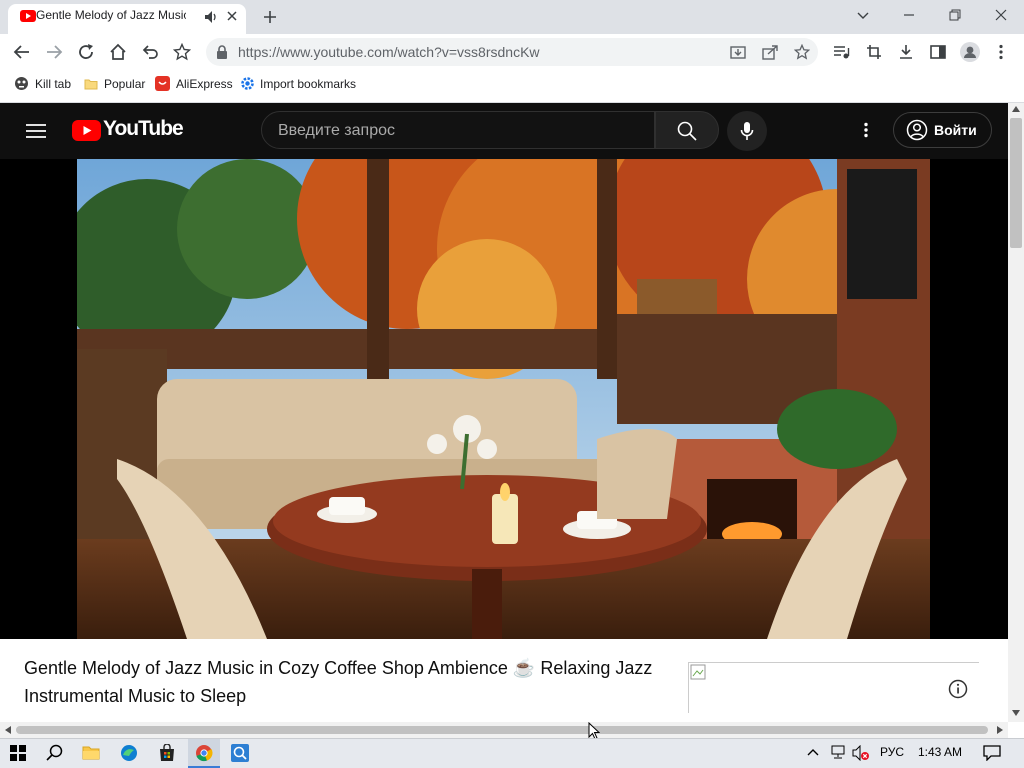  Describe the element at coordinates (118, 52) in the screenshot. I see `home-icon` at that location.